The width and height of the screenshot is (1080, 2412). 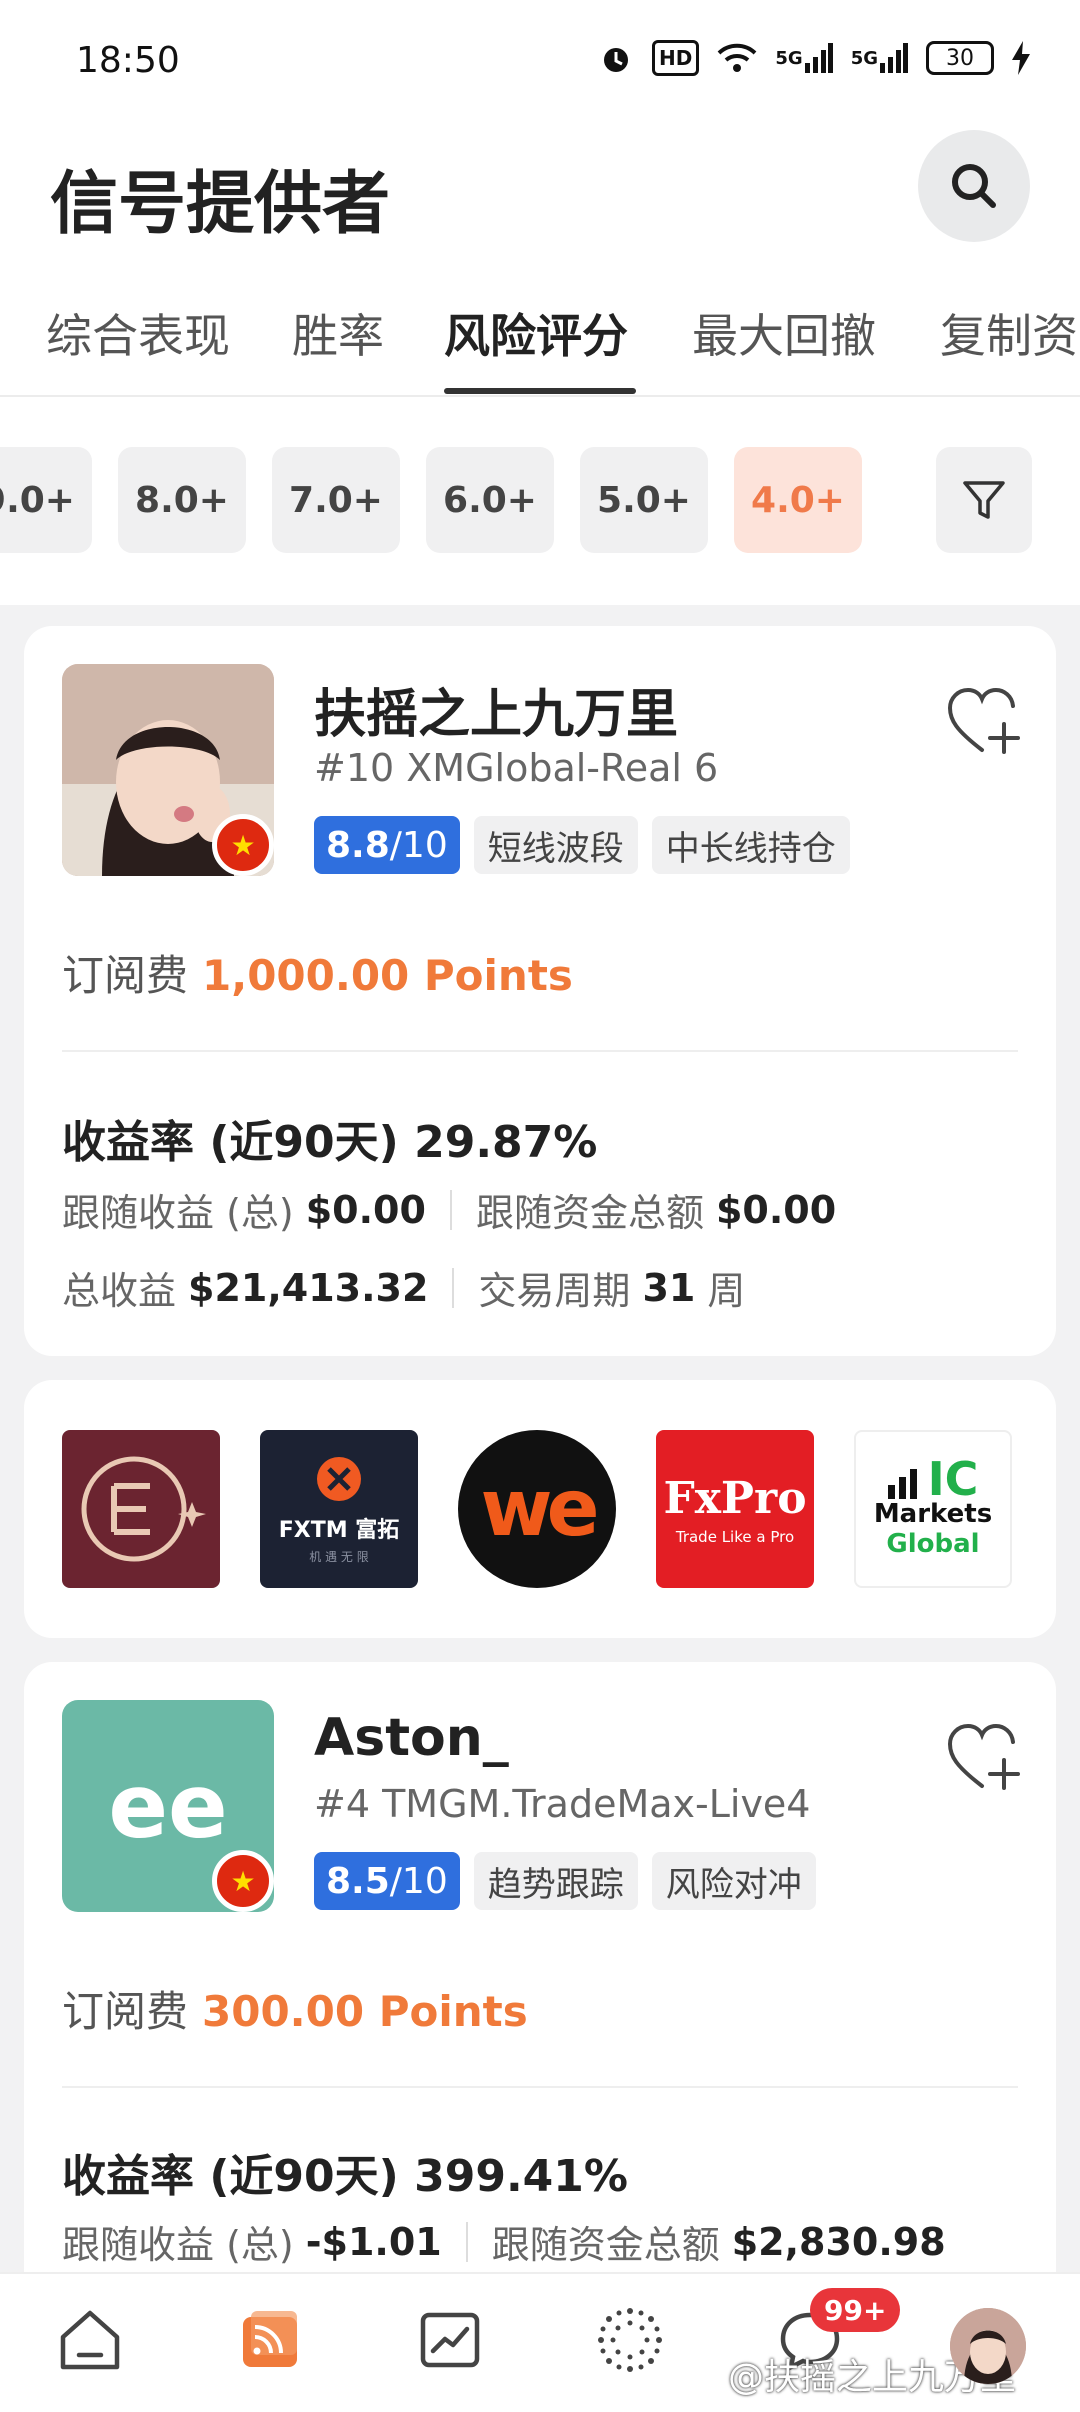 I want to click on risk-score-value: 8.8, so click(x=358, y=845).